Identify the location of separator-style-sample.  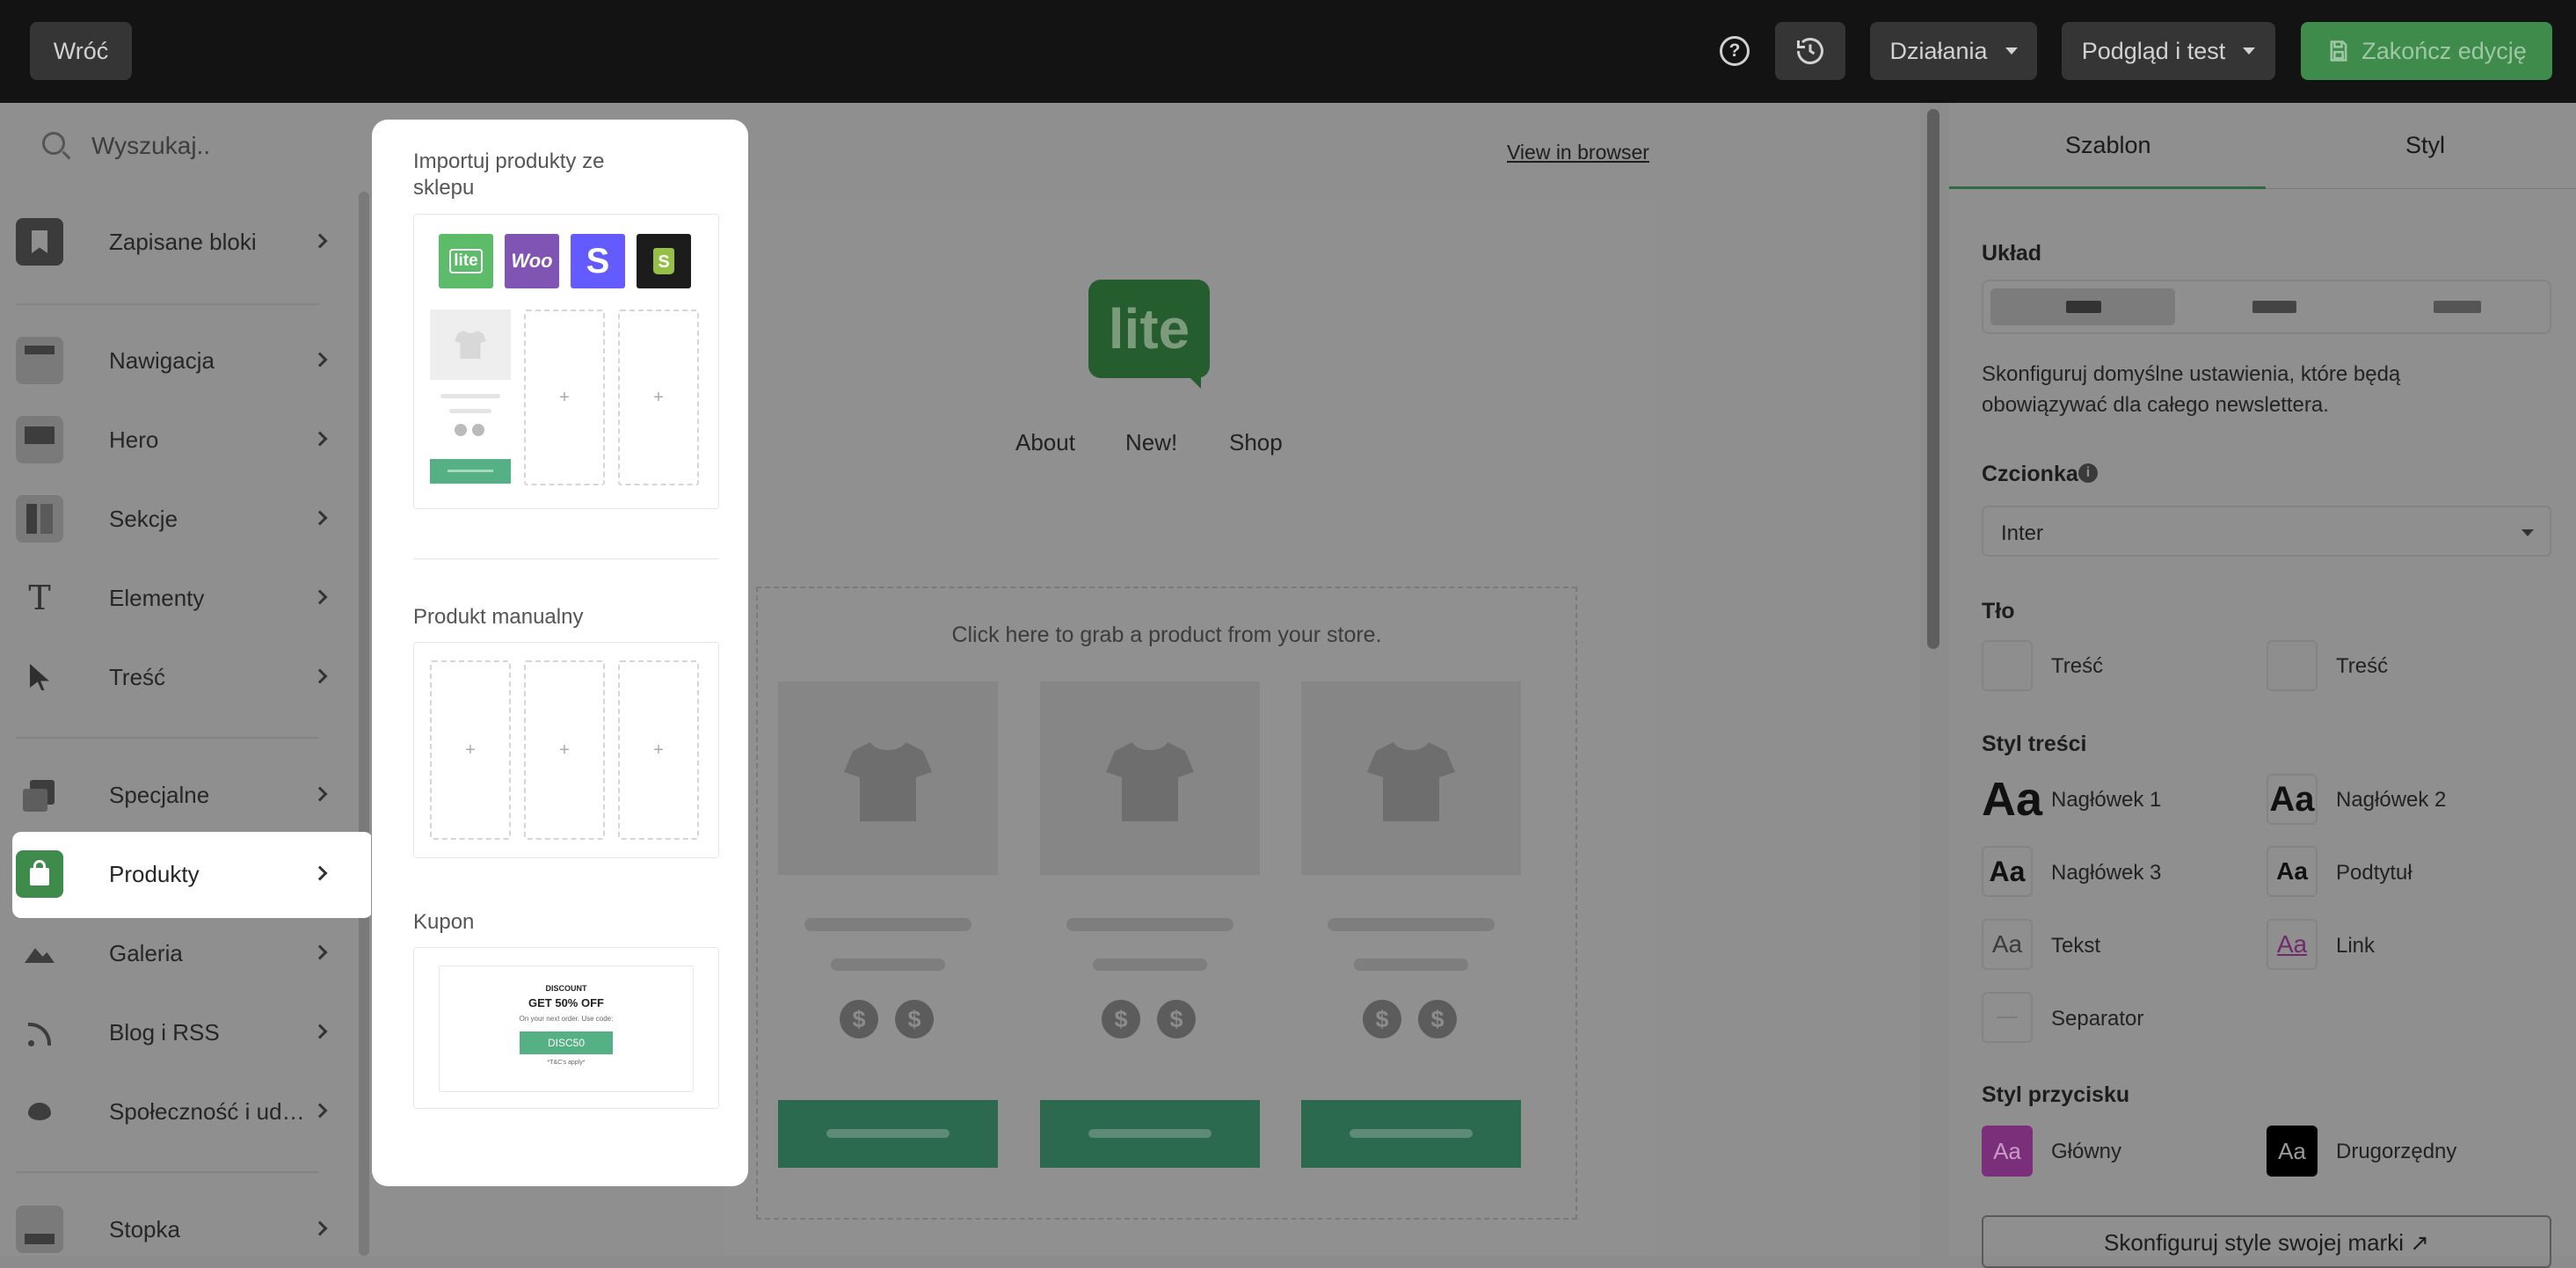
(2007, 1018).